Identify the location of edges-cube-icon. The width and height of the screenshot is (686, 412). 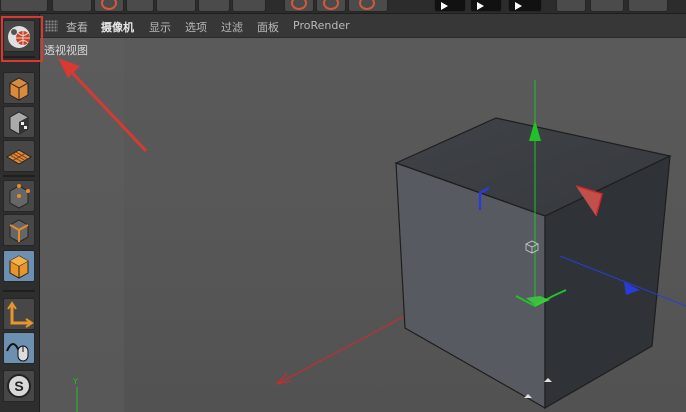
(19, 231).